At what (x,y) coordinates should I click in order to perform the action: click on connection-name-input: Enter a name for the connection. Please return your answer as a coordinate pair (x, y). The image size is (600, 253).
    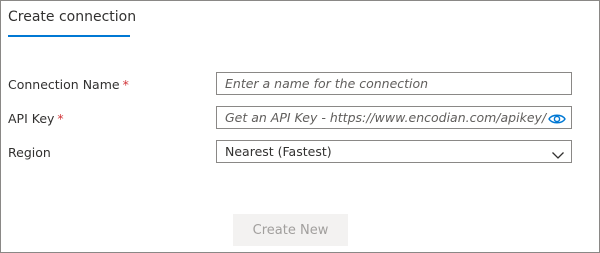
    Looking at the image, I should click on (394, 83).